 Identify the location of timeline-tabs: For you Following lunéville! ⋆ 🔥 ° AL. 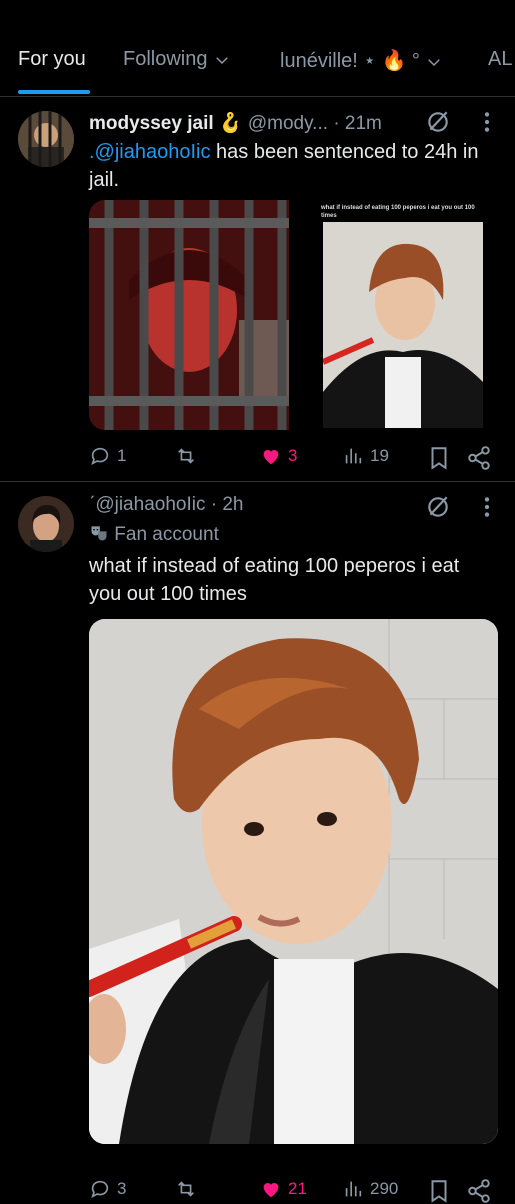
(257, 68).